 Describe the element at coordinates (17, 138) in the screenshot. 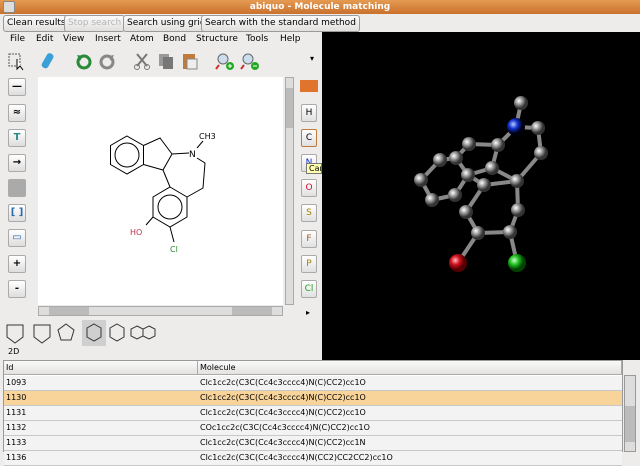

I see `text-tool: T` at that location.